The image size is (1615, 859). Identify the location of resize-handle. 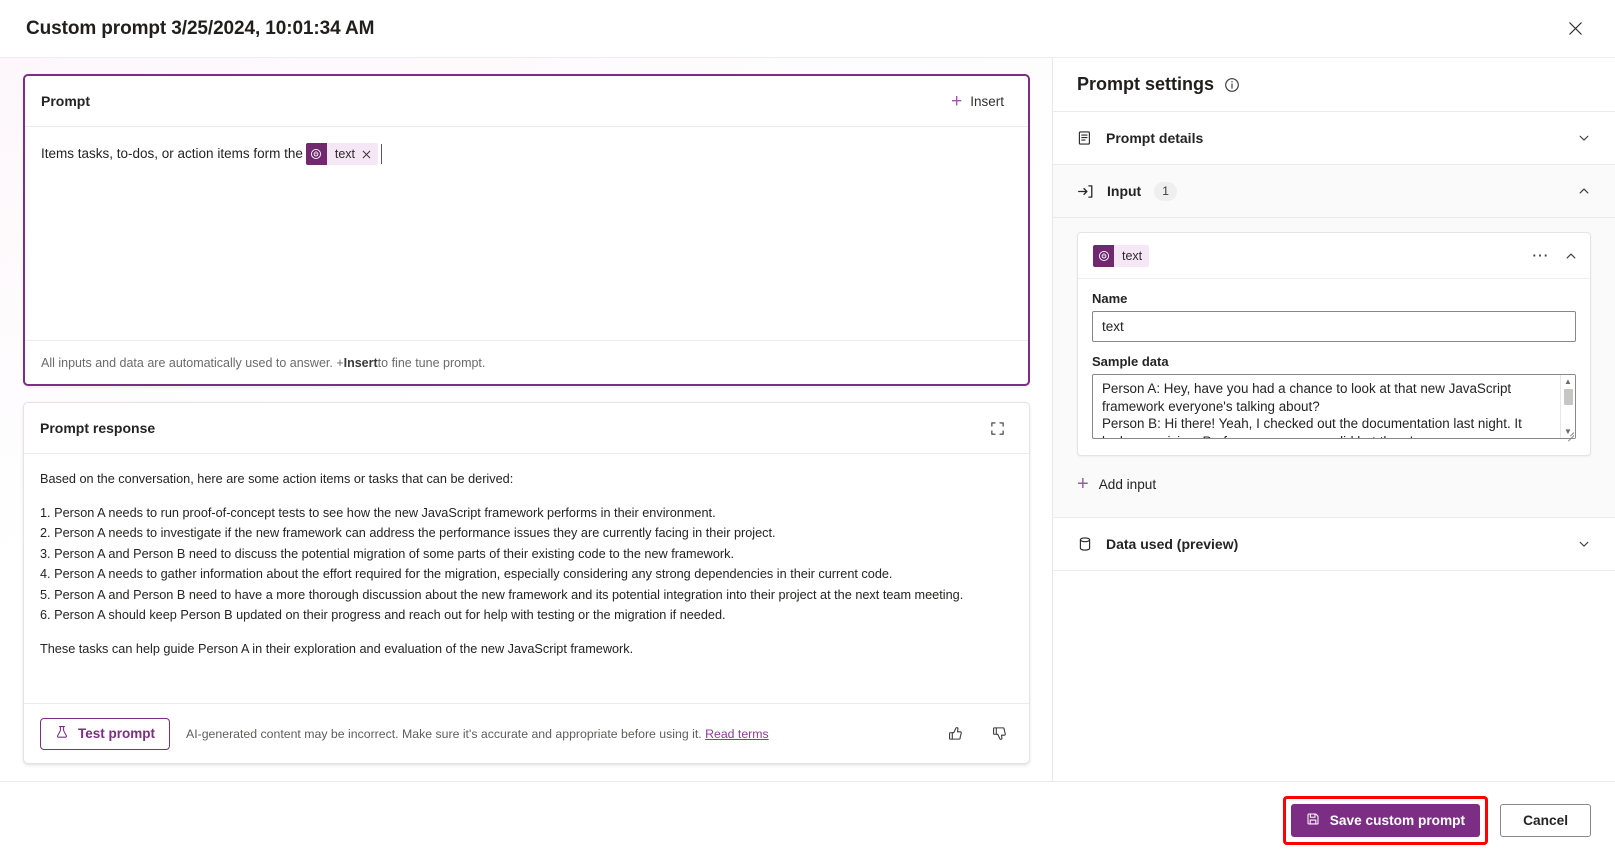
(1570, 435).